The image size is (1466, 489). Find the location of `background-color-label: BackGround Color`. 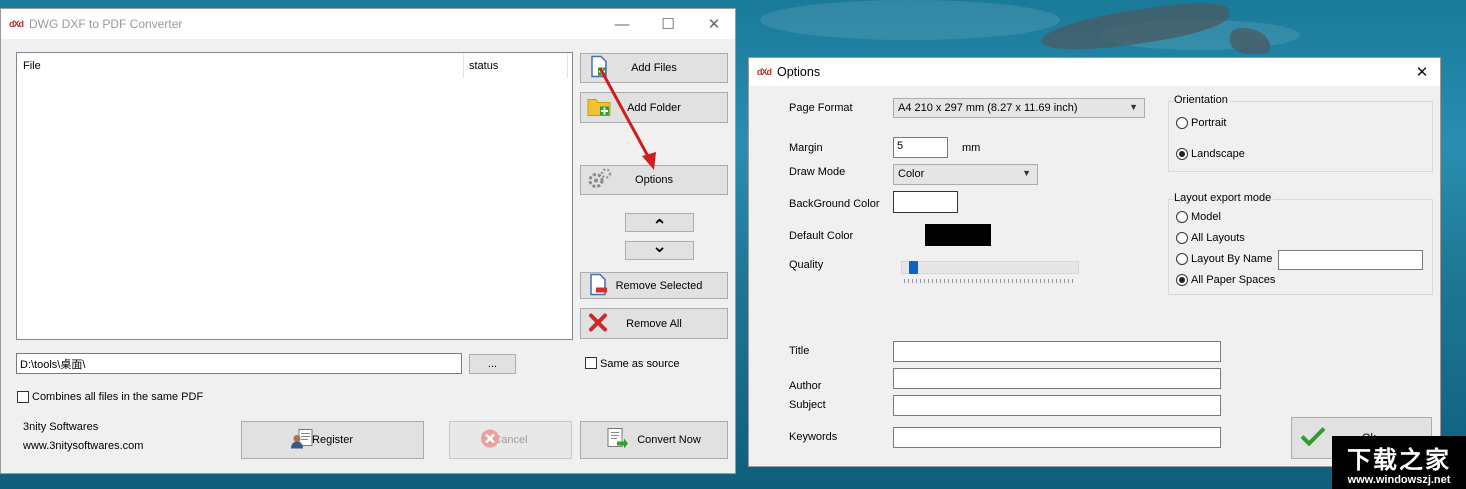

background-color-label: BackGround Color is located at coordinates (834, 204).